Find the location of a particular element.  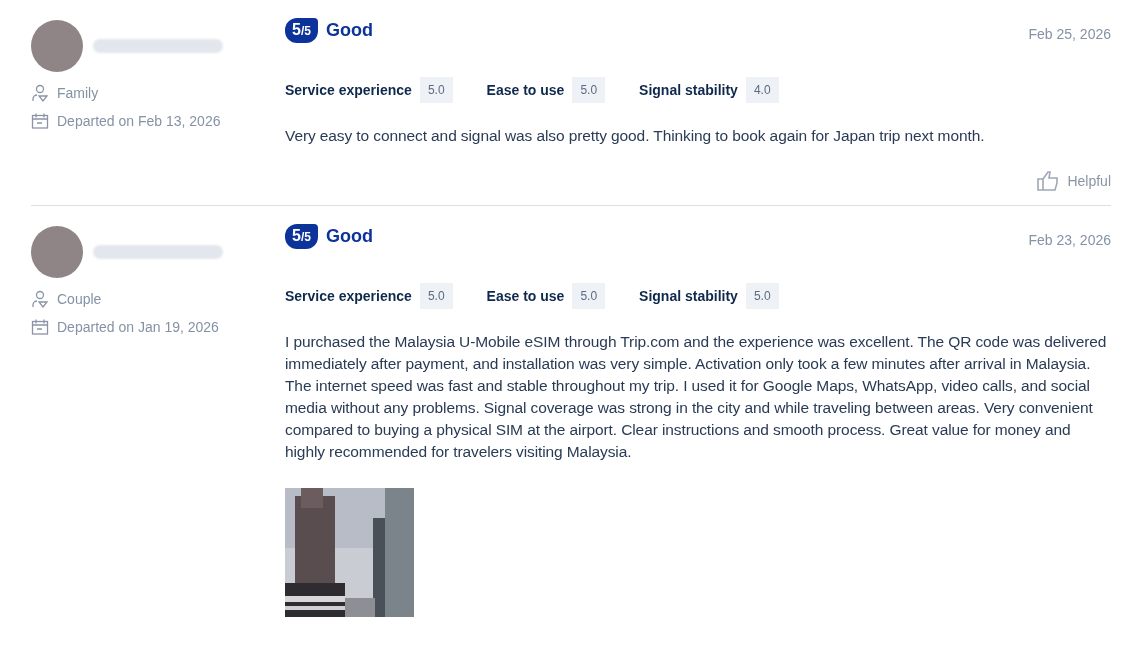

traveler-type: Family is located at coordinates (78, 93).